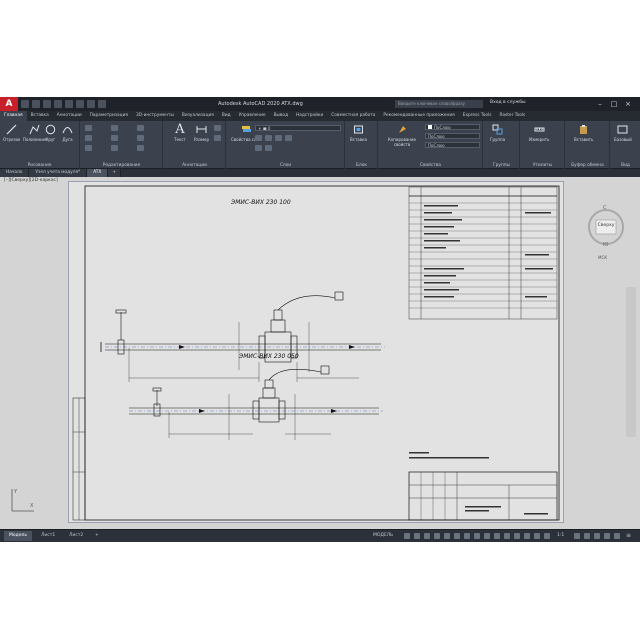  Describe the element at coordinates (497, 536) in the screenshot. I see `3d-osnap-icon` at that location.